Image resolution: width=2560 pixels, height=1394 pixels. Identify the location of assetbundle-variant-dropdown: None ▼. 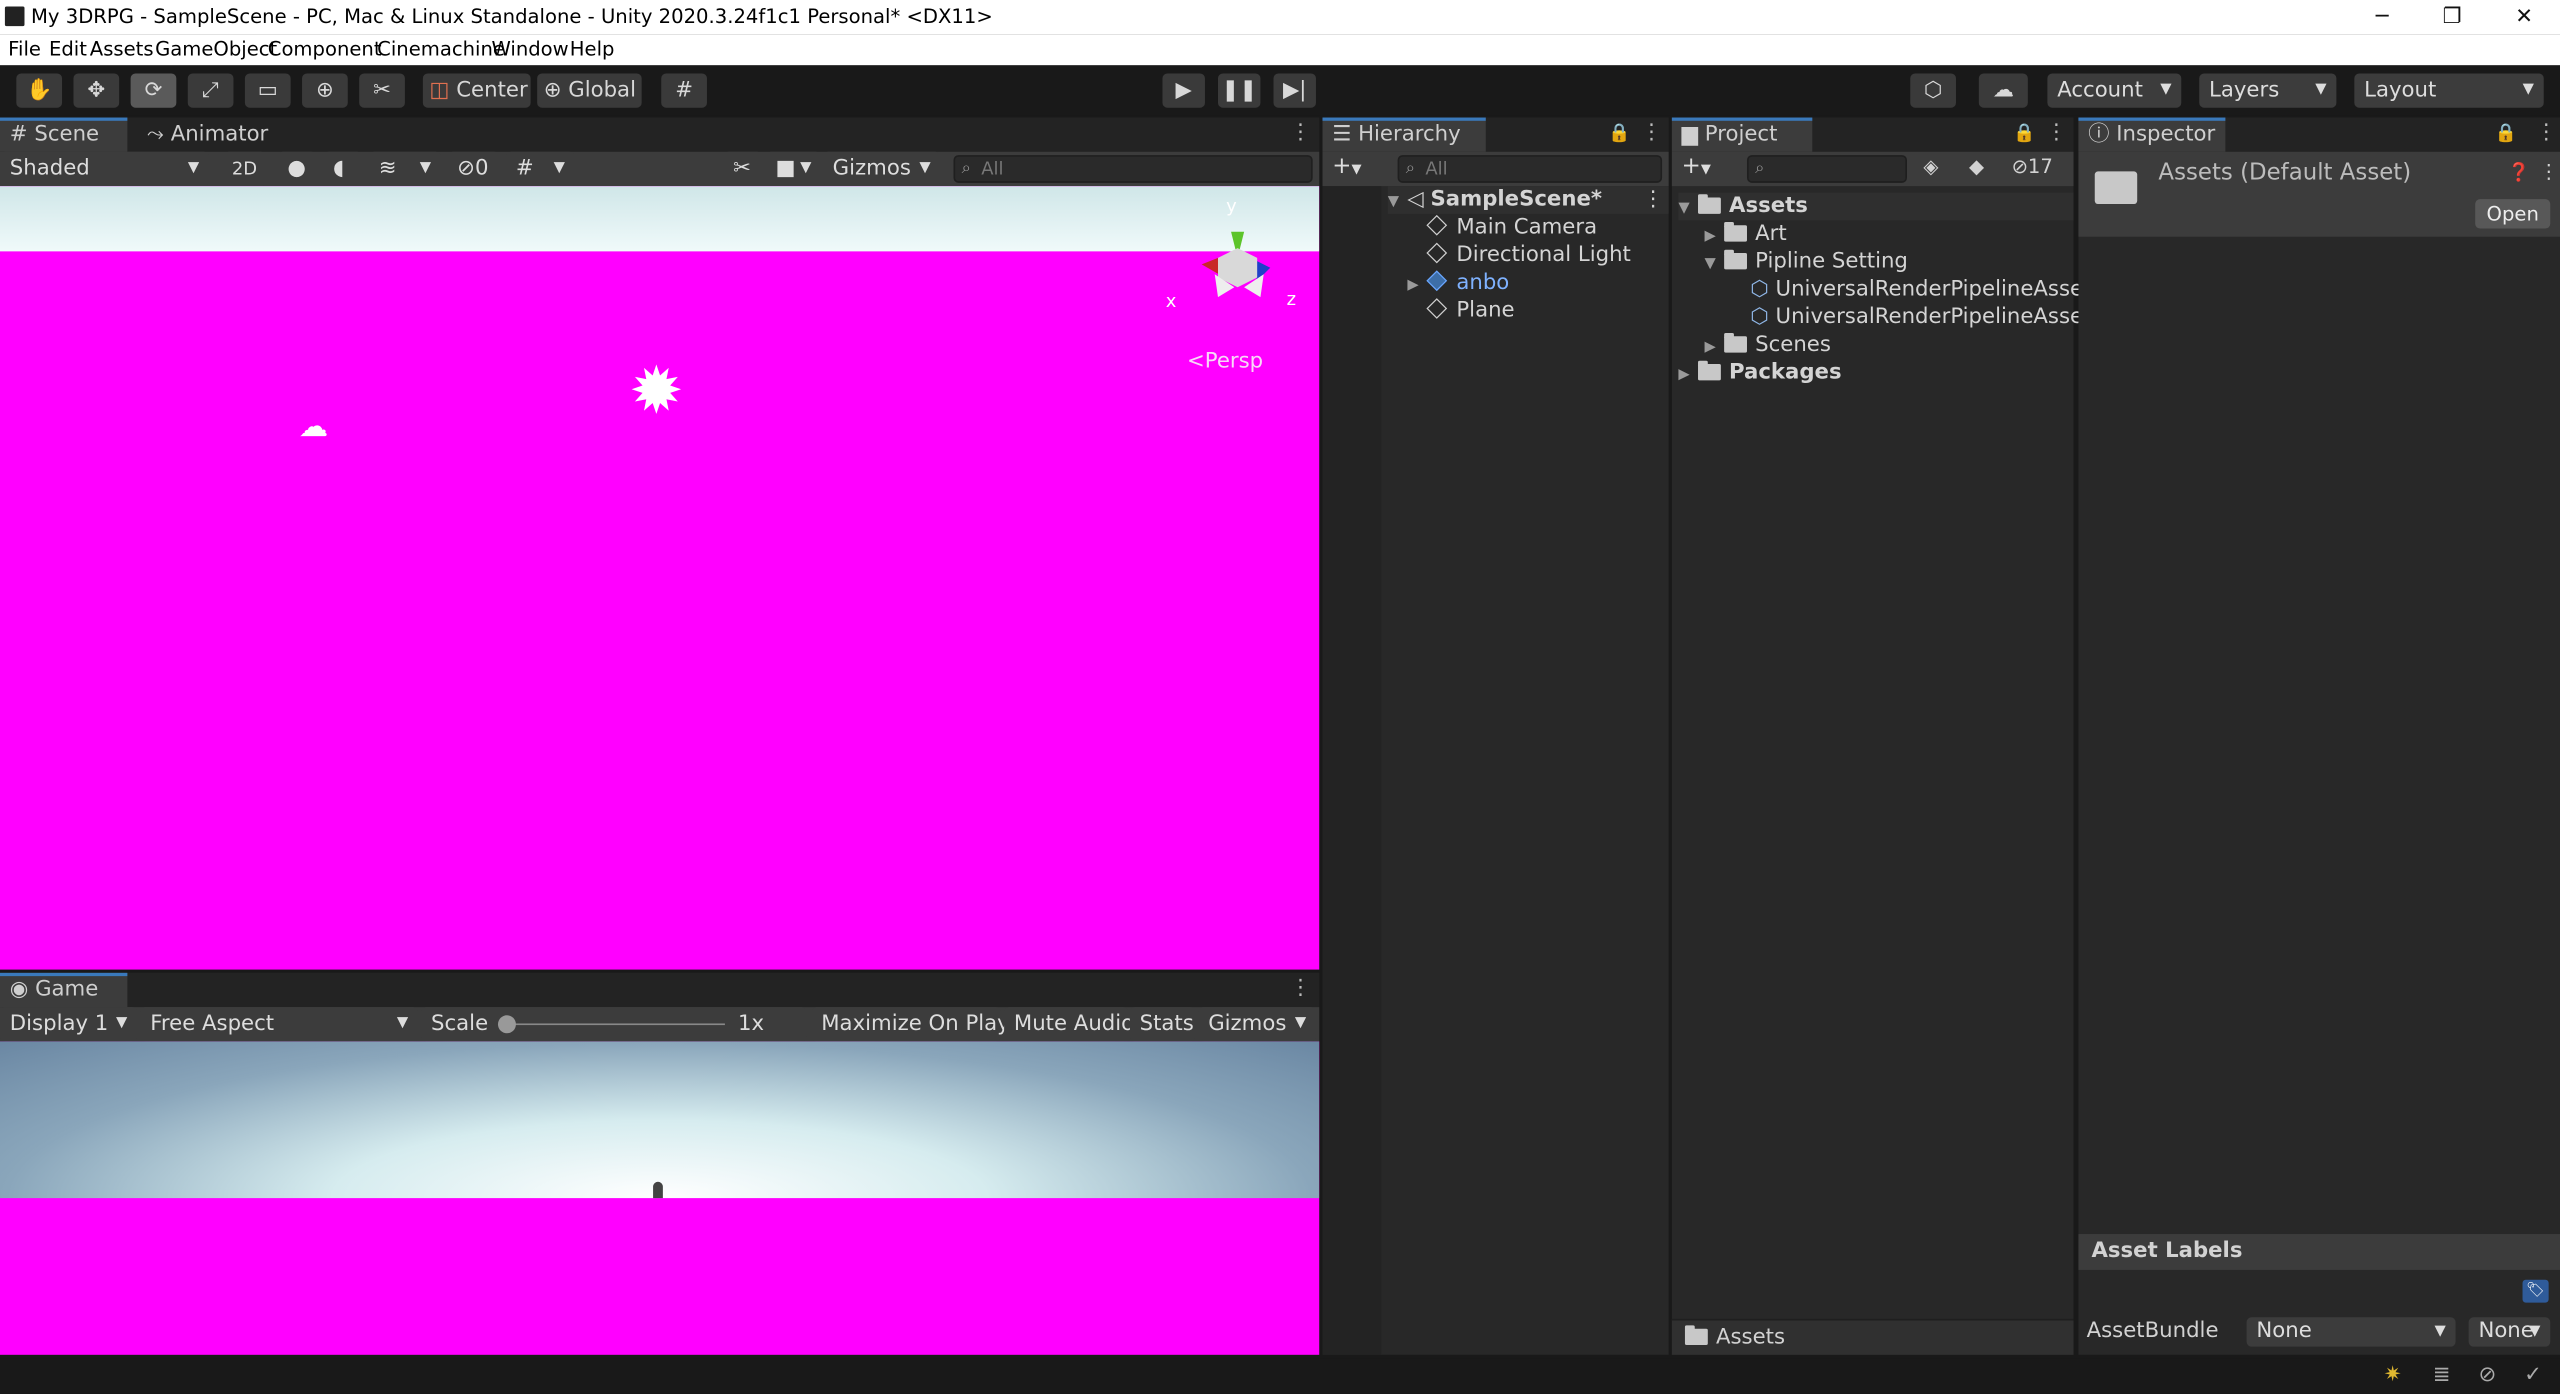
(2509, 1332).